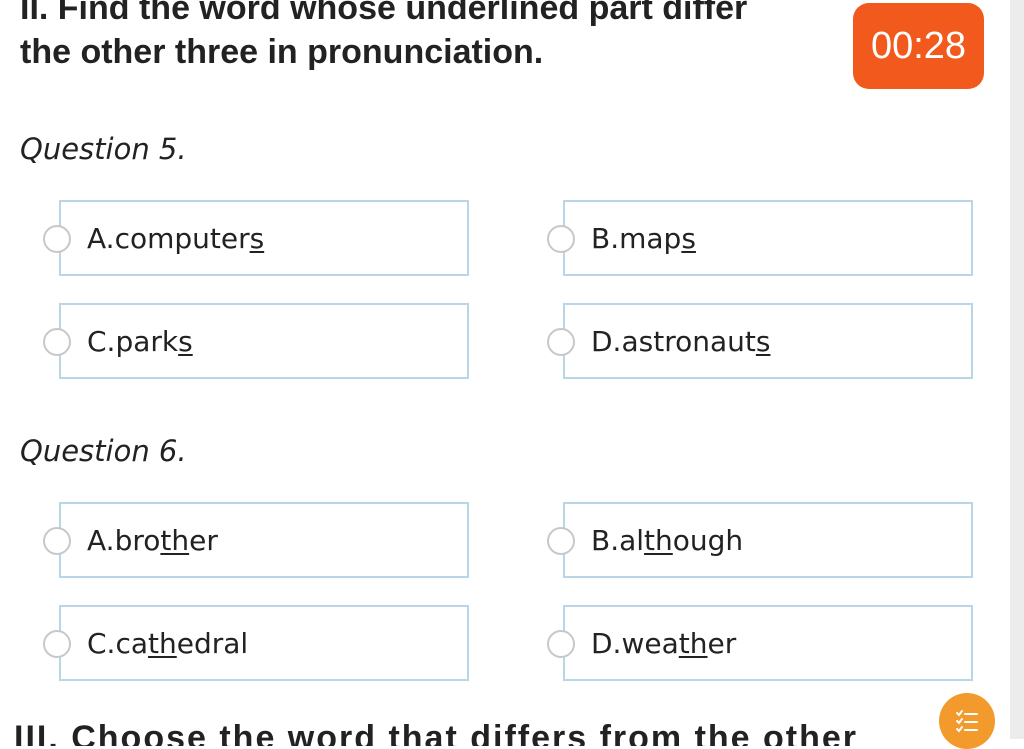 The height and width of the screenshot is (749, 1024). What do you see at coordinates (137, 540) in the screenshot?
I see `option-text: bro` at bounding box center [137, 540].